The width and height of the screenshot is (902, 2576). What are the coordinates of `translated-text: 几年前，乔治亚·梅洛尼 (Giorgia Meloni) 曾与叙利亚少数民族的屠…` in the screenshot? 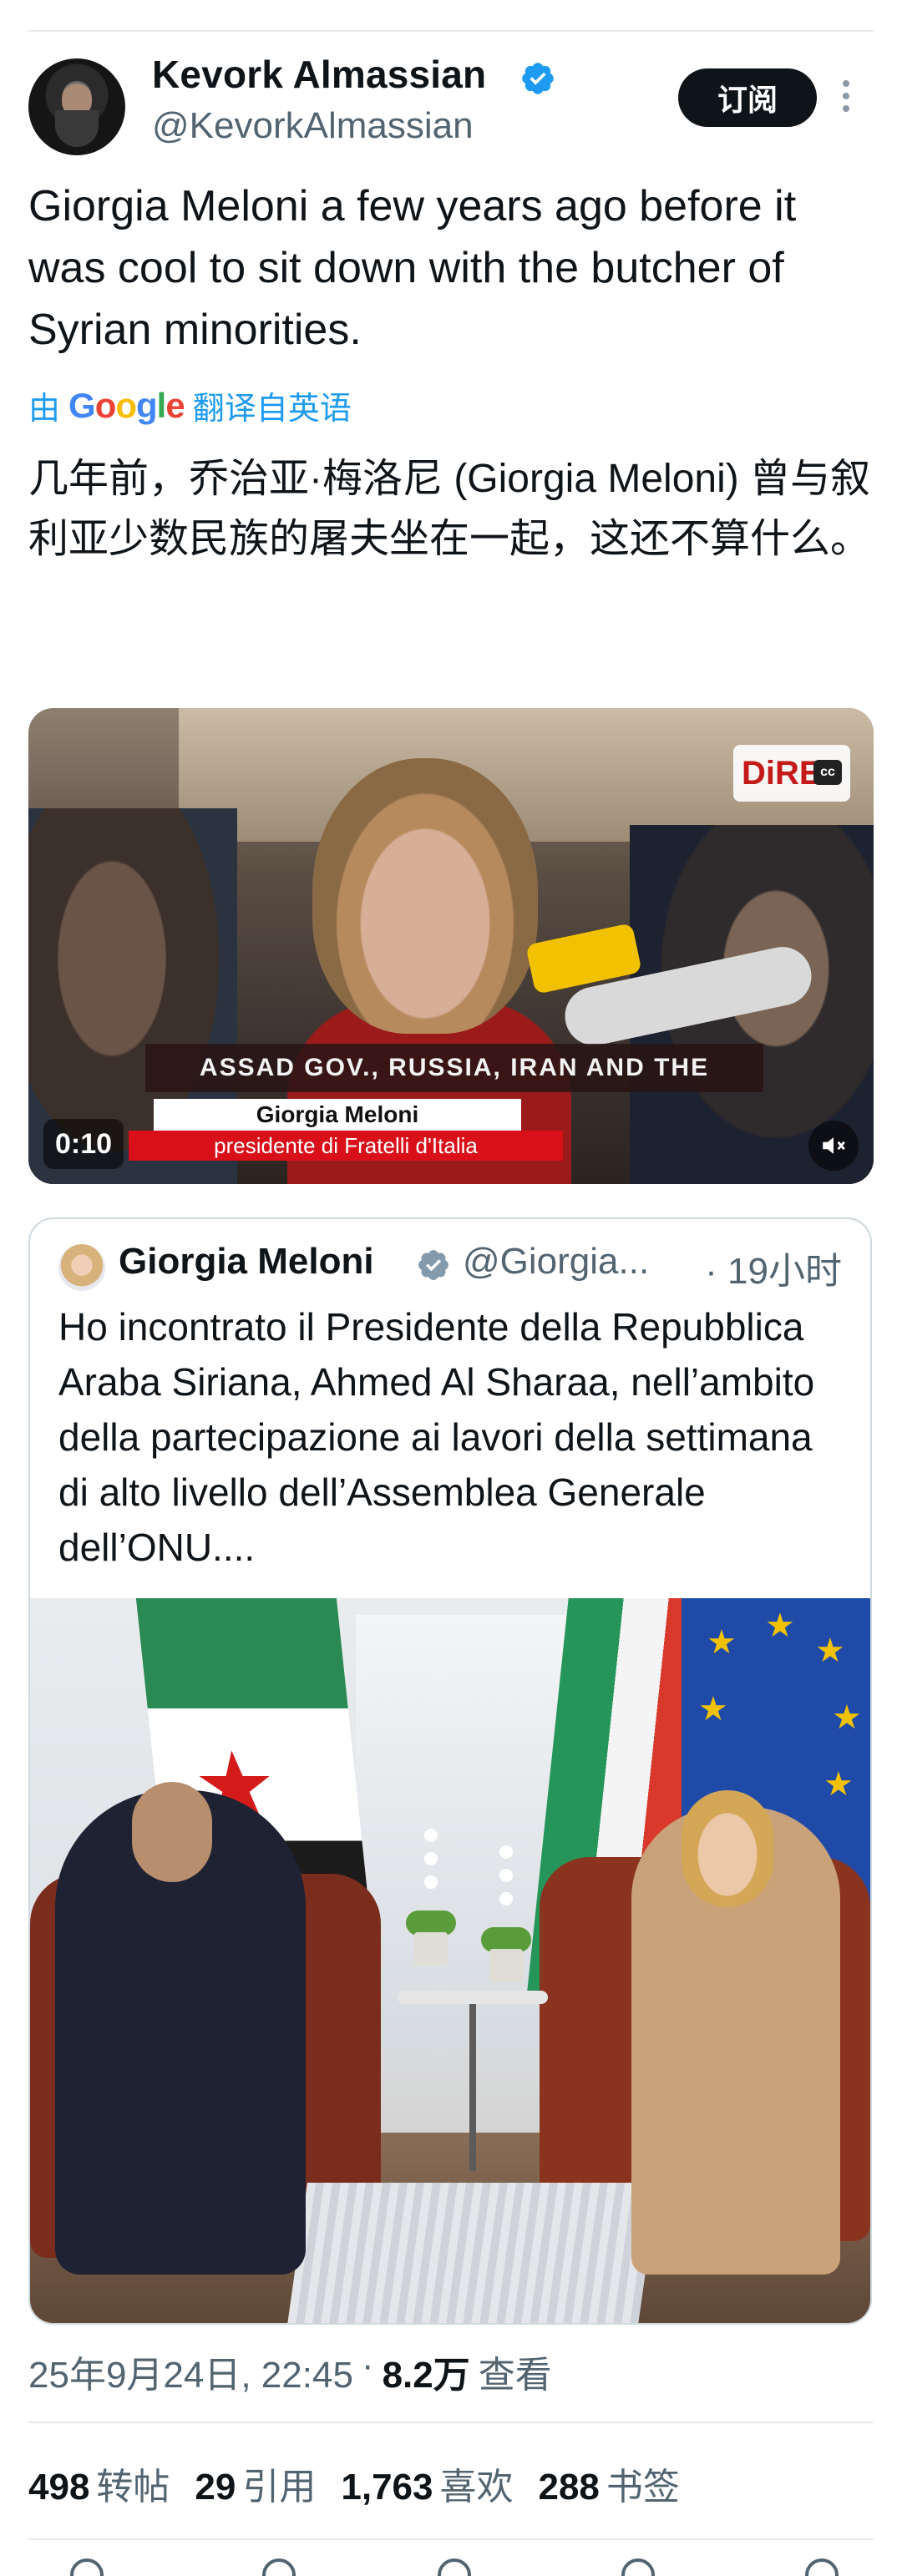 It's located at (449, 509).